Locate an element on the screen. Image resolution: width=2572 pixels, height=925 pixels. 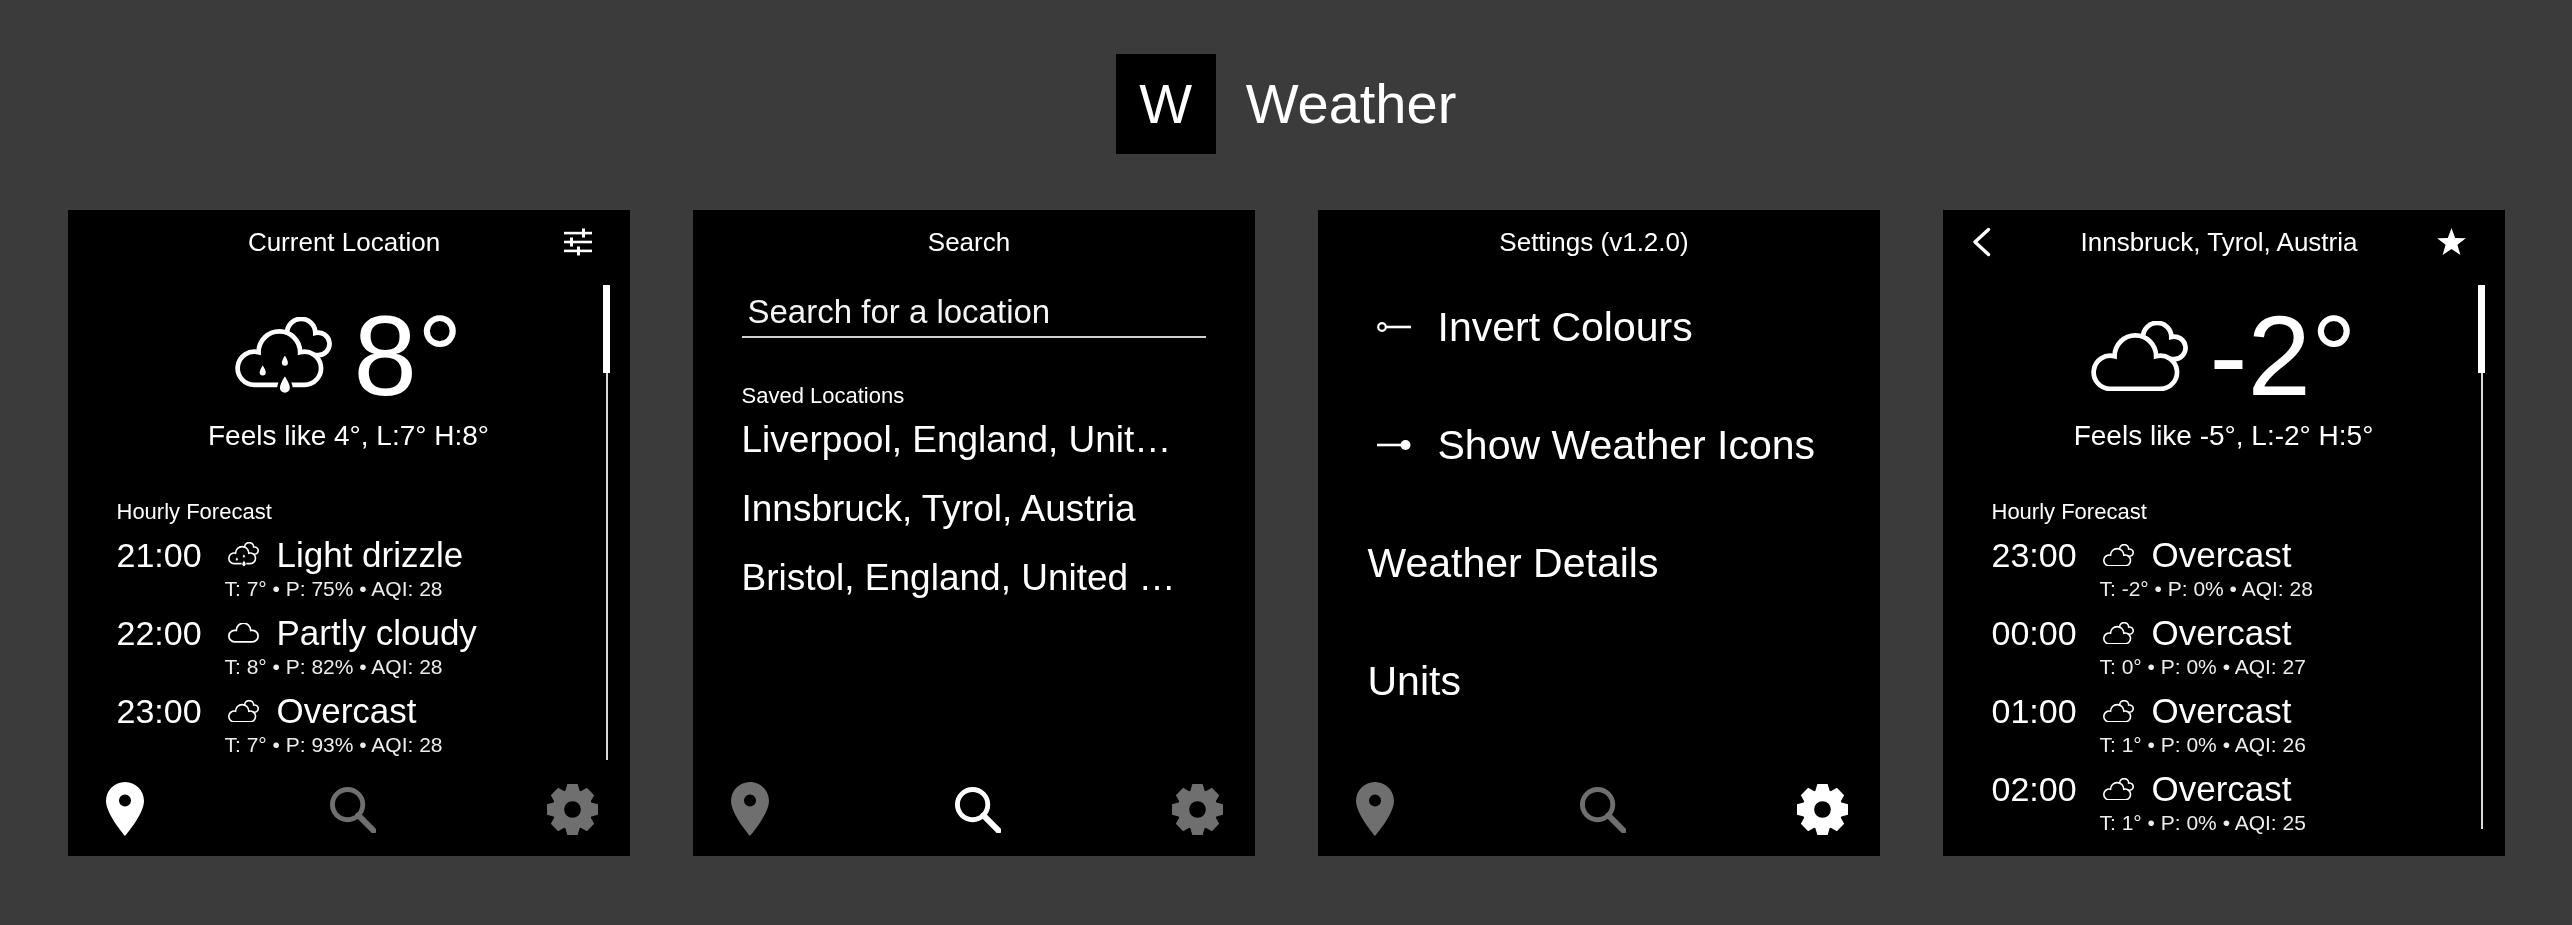
forecast-condition: Light drizzle is located at coordinates (370, 555).